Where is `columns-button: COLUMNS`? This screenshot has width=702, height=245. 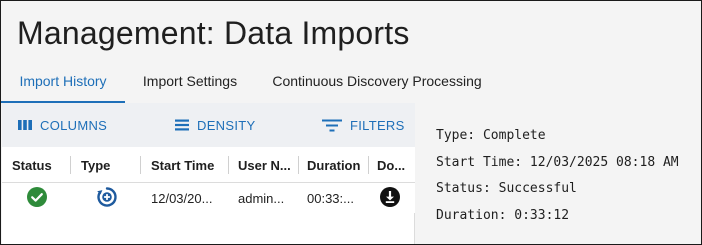
columns-button: COLUMNS is located at coordinates (62, 125).